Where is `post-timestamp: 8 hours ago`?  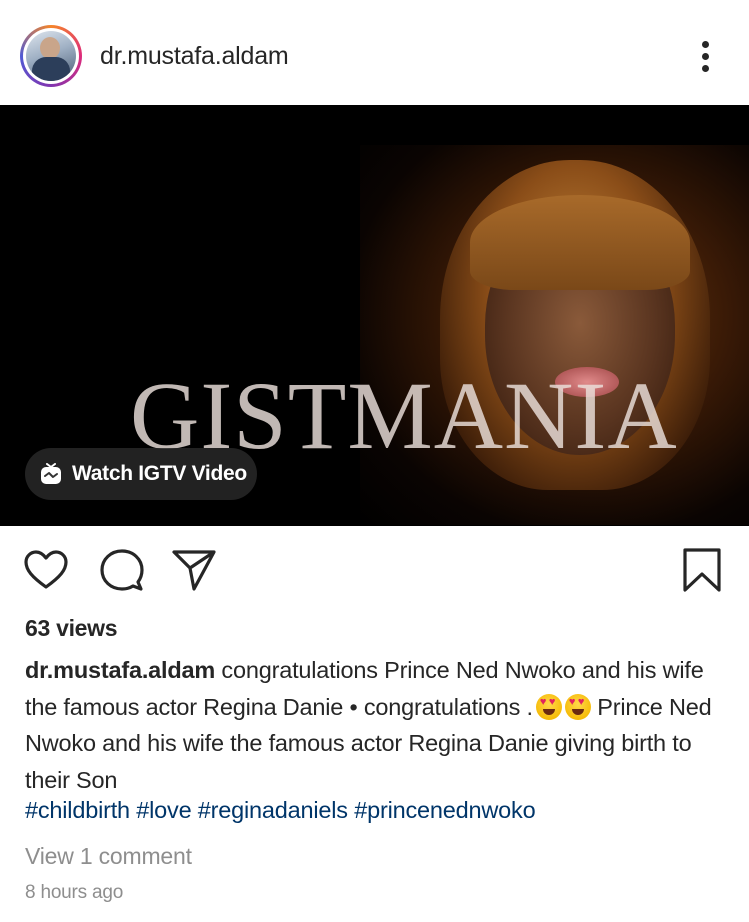 post-timestamp: 8 hours ago is located at coordinates (74, 892).